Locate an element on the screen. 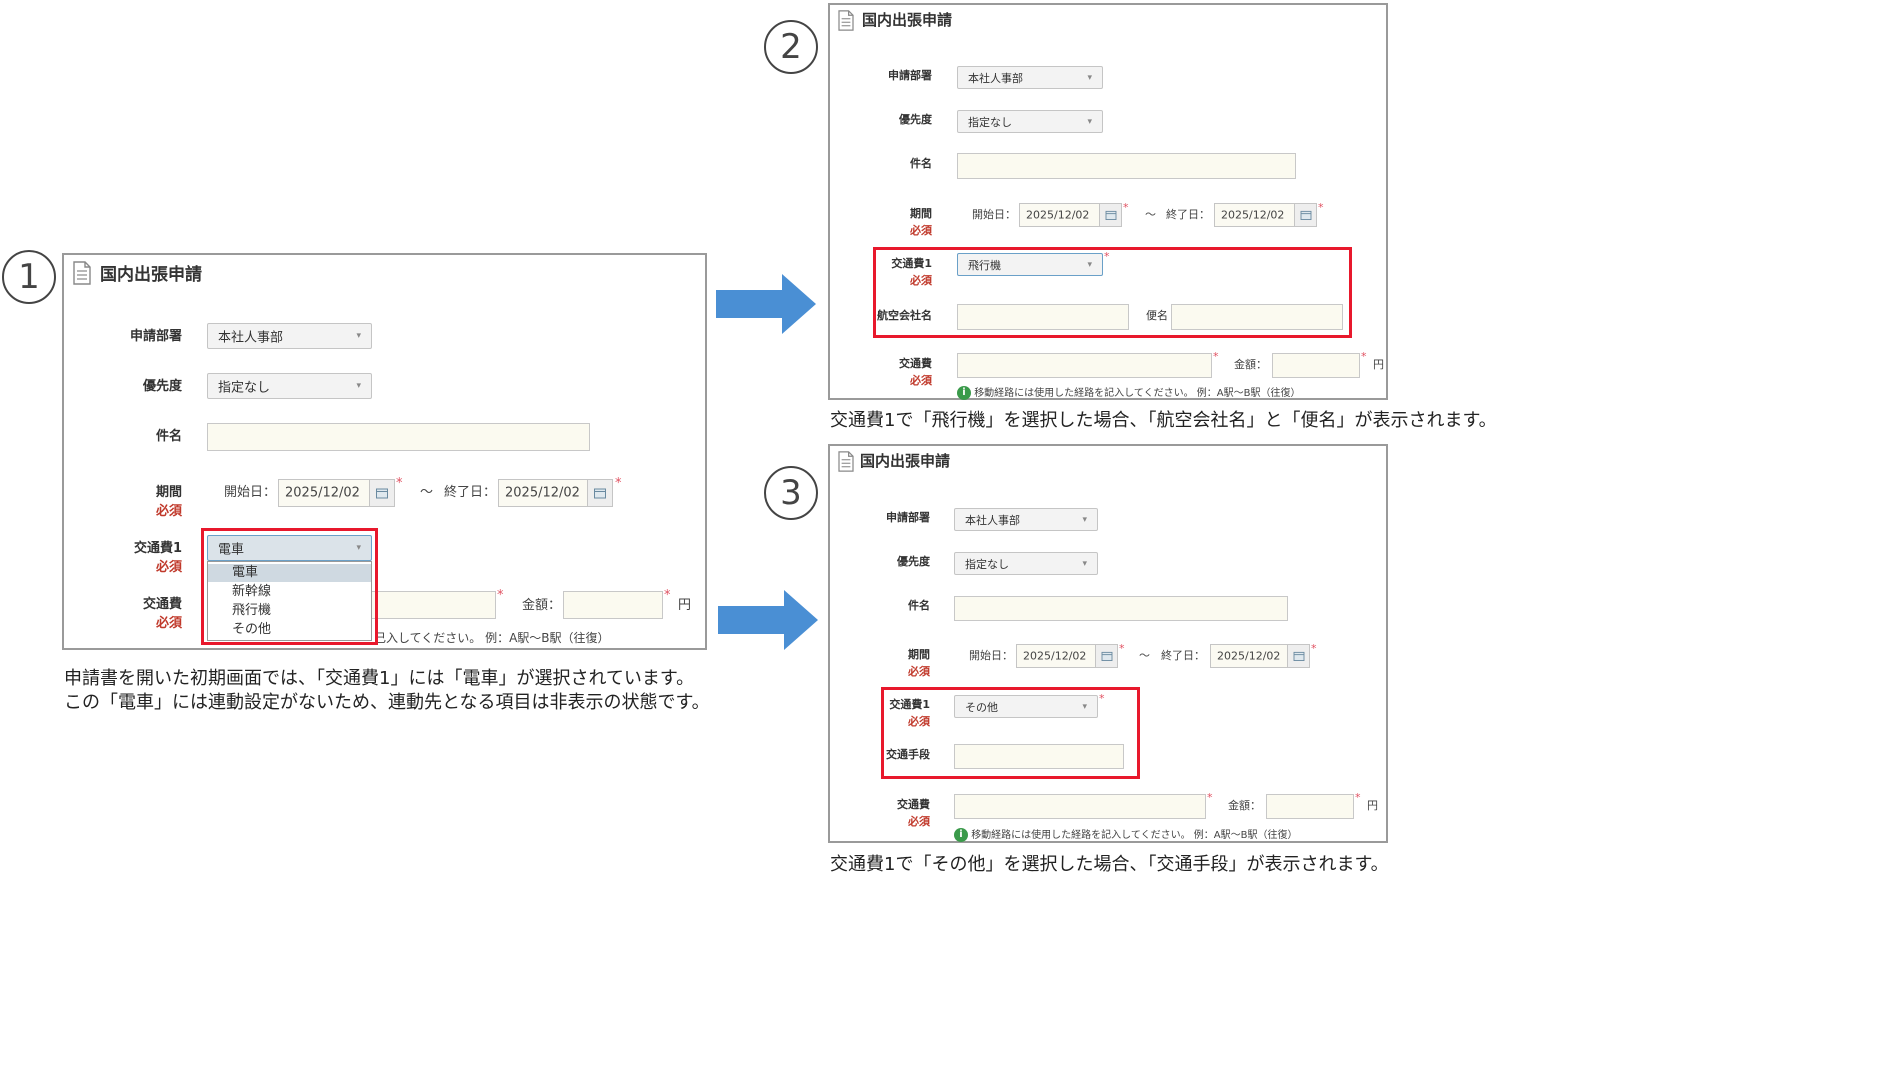 This screenshot has width=1900, height=1065. fare1-label: 交通費1 is located at coordinates (157, 548).